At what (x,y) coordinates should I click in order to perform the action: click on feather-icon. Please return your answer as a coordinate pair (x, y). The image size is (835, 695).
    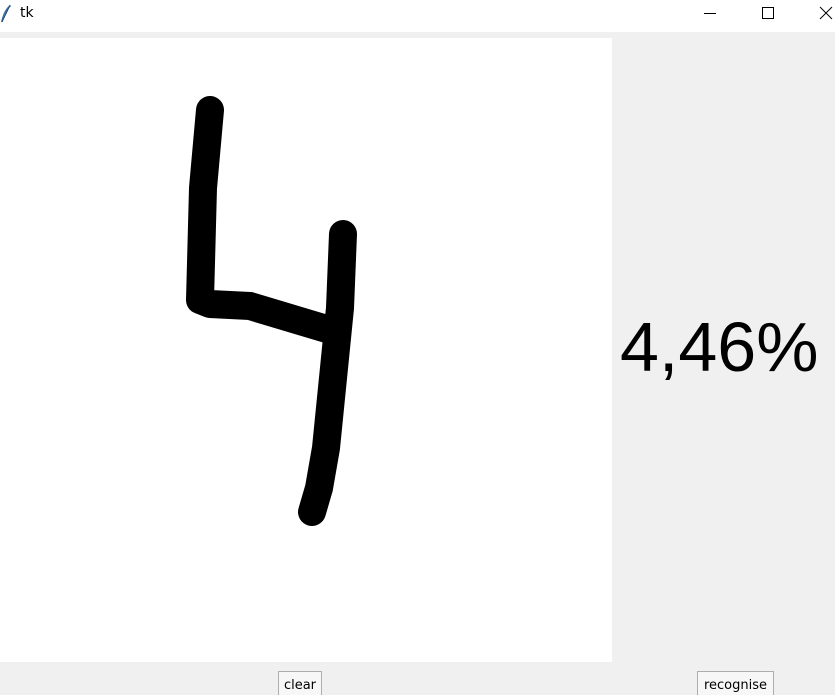
    Looking at the image, I should click on (6, 14).